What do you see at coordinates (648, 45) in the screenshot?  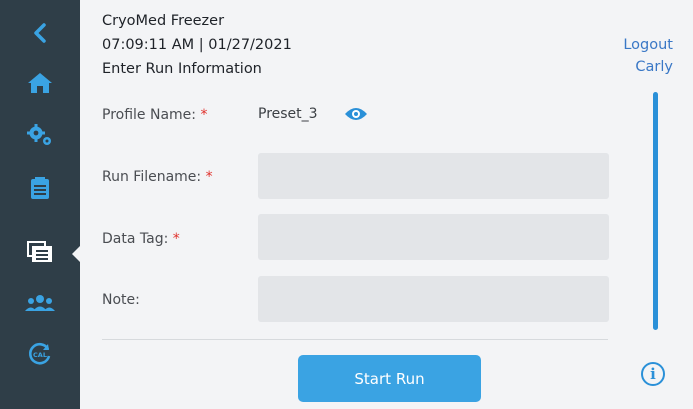 I see `logout-link: Logout` at bounding box center [648, 45].